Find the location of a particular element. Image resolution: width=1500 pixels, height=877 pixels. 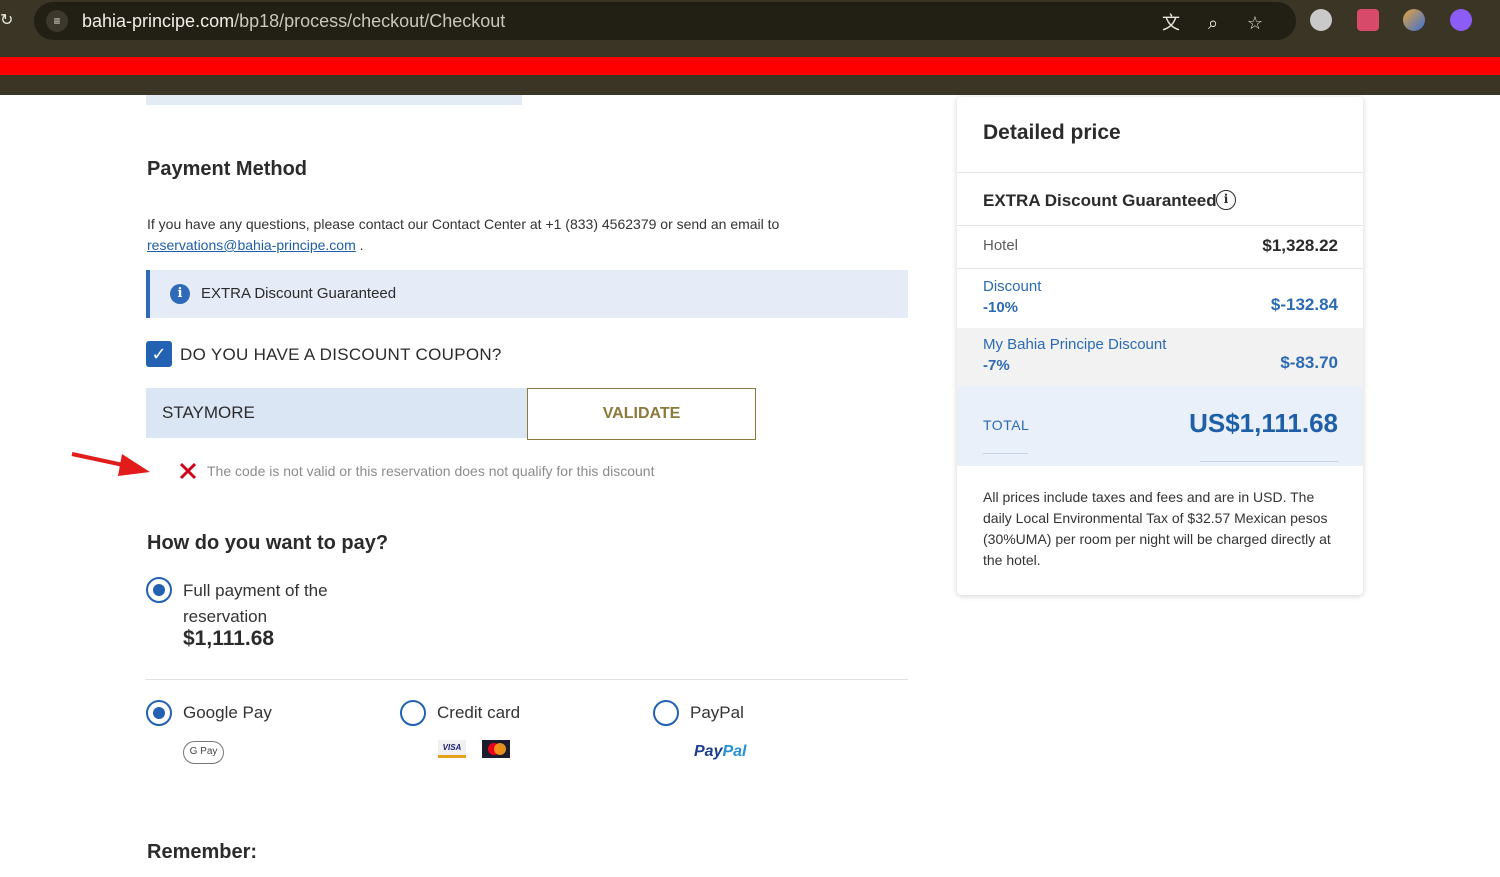

remember-title: Remember: is located at coordinates (202, 852).